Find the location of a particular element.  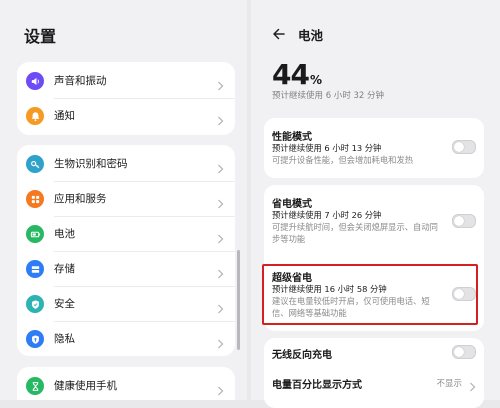

key-icon is located at coordinates (35, 164).